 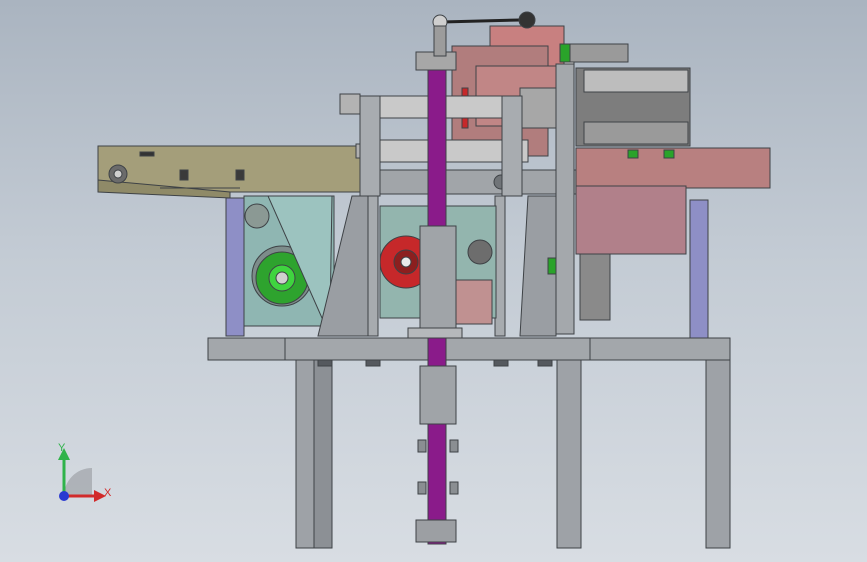 I want to click on conveyor-arm, so click(x=230, y=172).